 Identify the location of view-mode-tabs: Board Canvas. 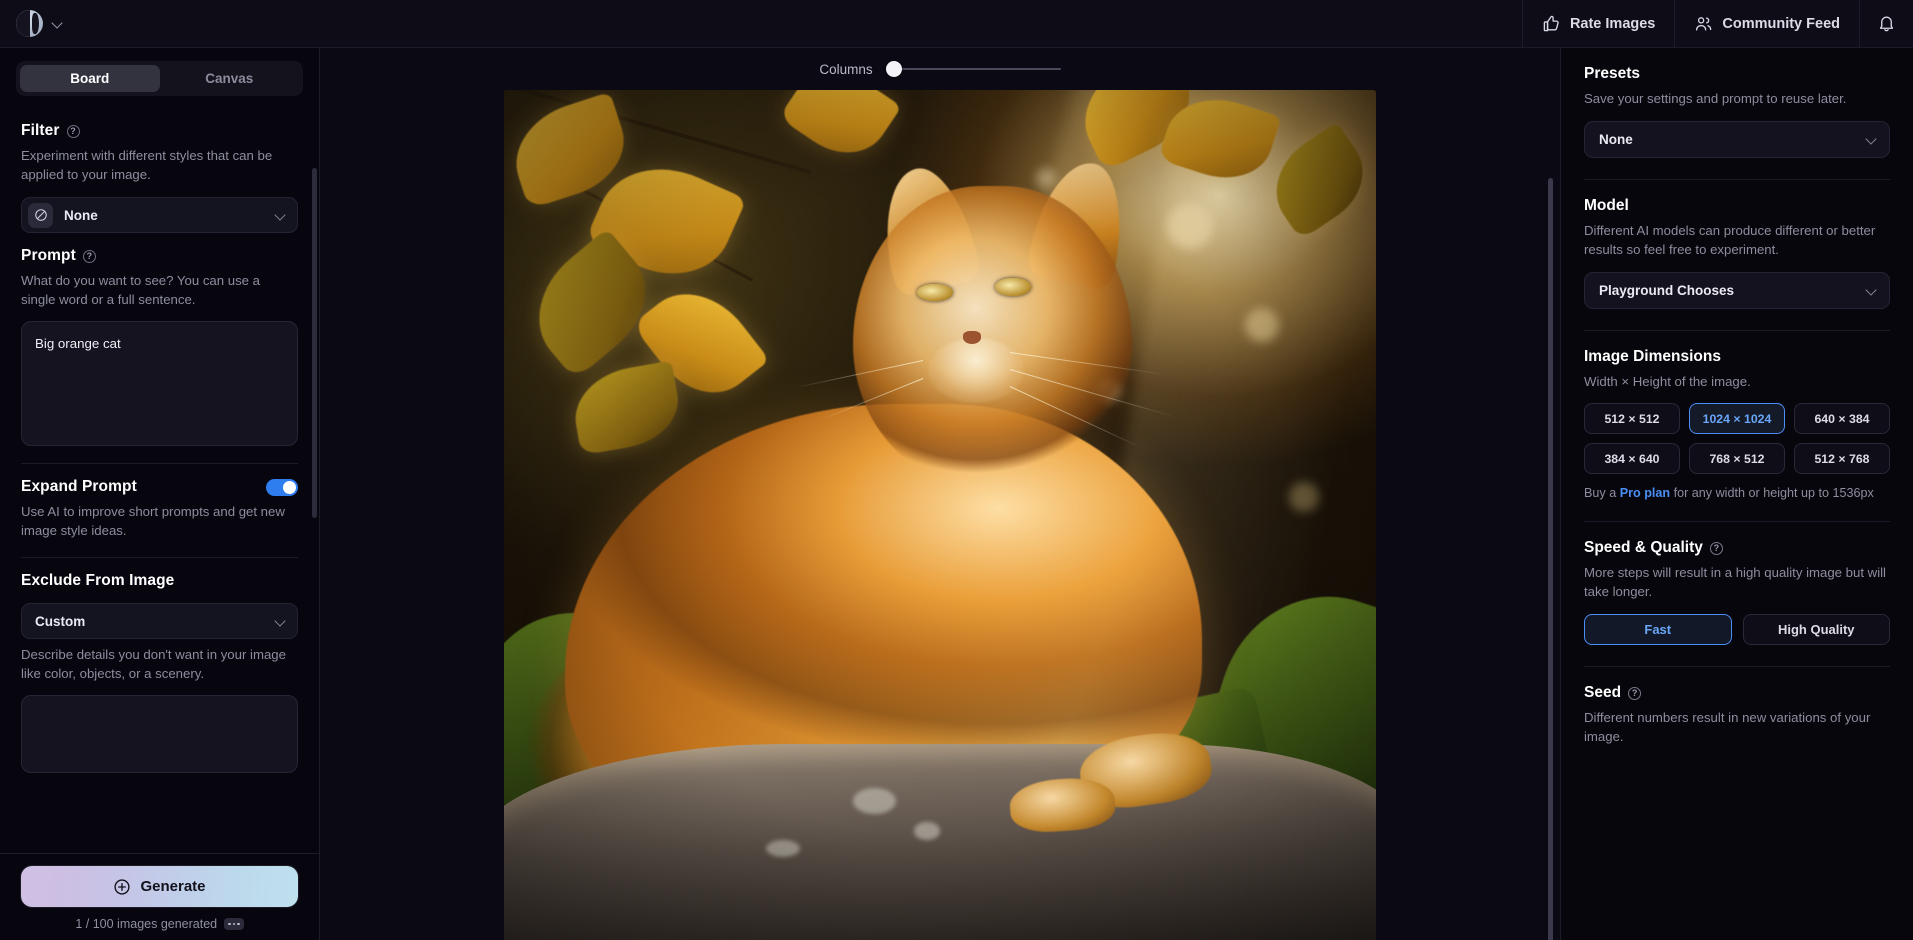
(159, 78).